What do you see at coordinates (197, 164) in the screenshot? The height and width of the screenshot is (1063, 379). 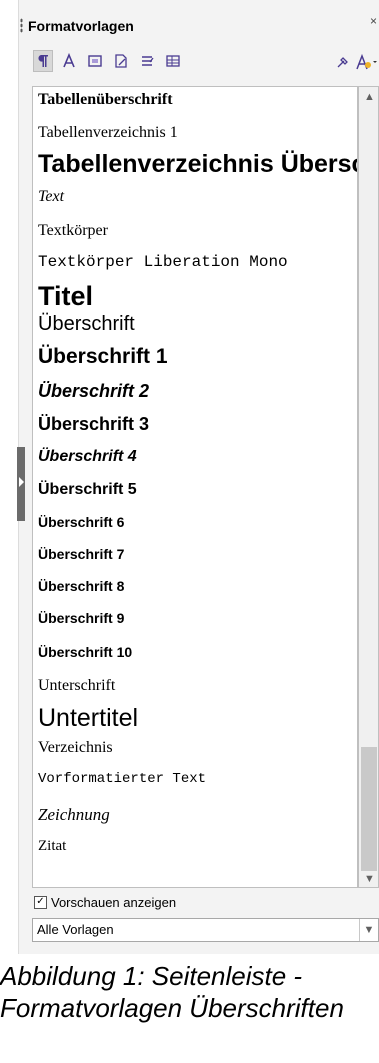 I see `list-item: Tabellenverzeichnis Überschrift` at bounding box center [197, 164].